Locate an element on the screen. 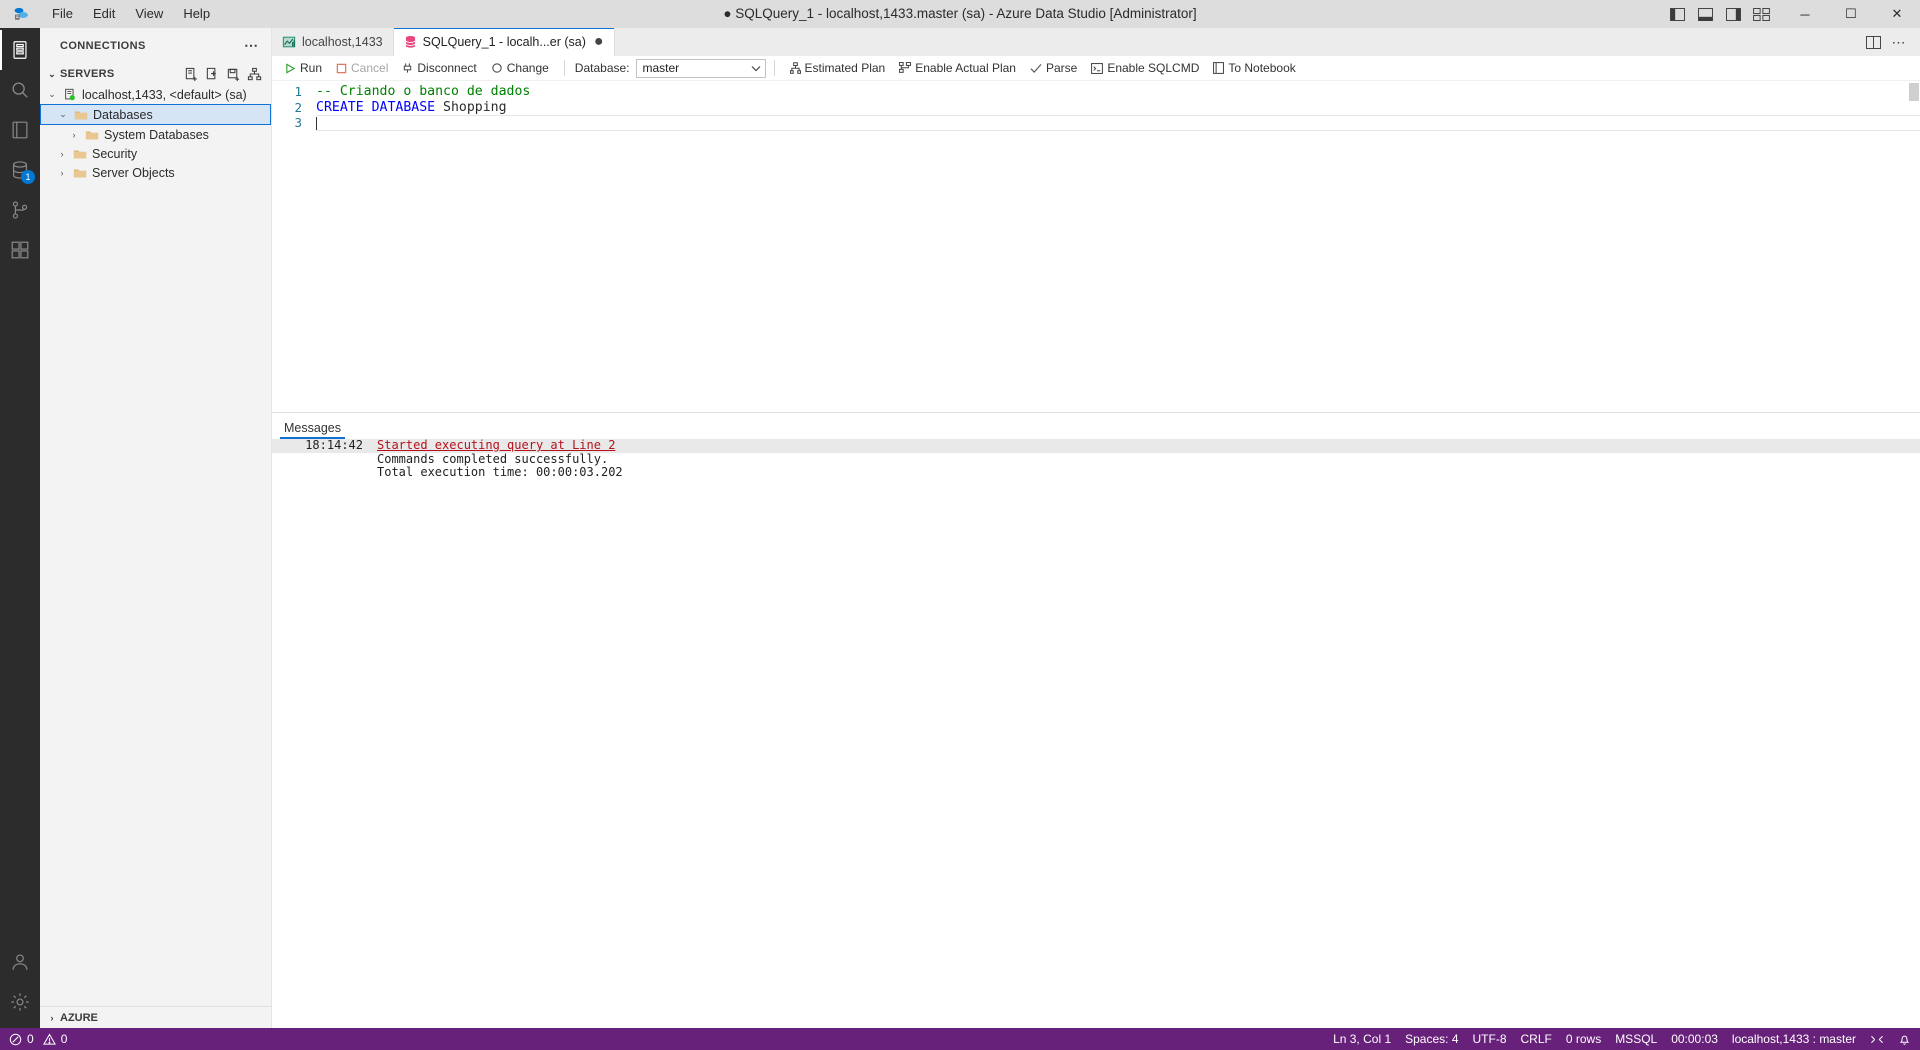 This screenshot has height=1050, width=1920. to-notebook-button: To Notebook is located at coordinates (1254, 68).